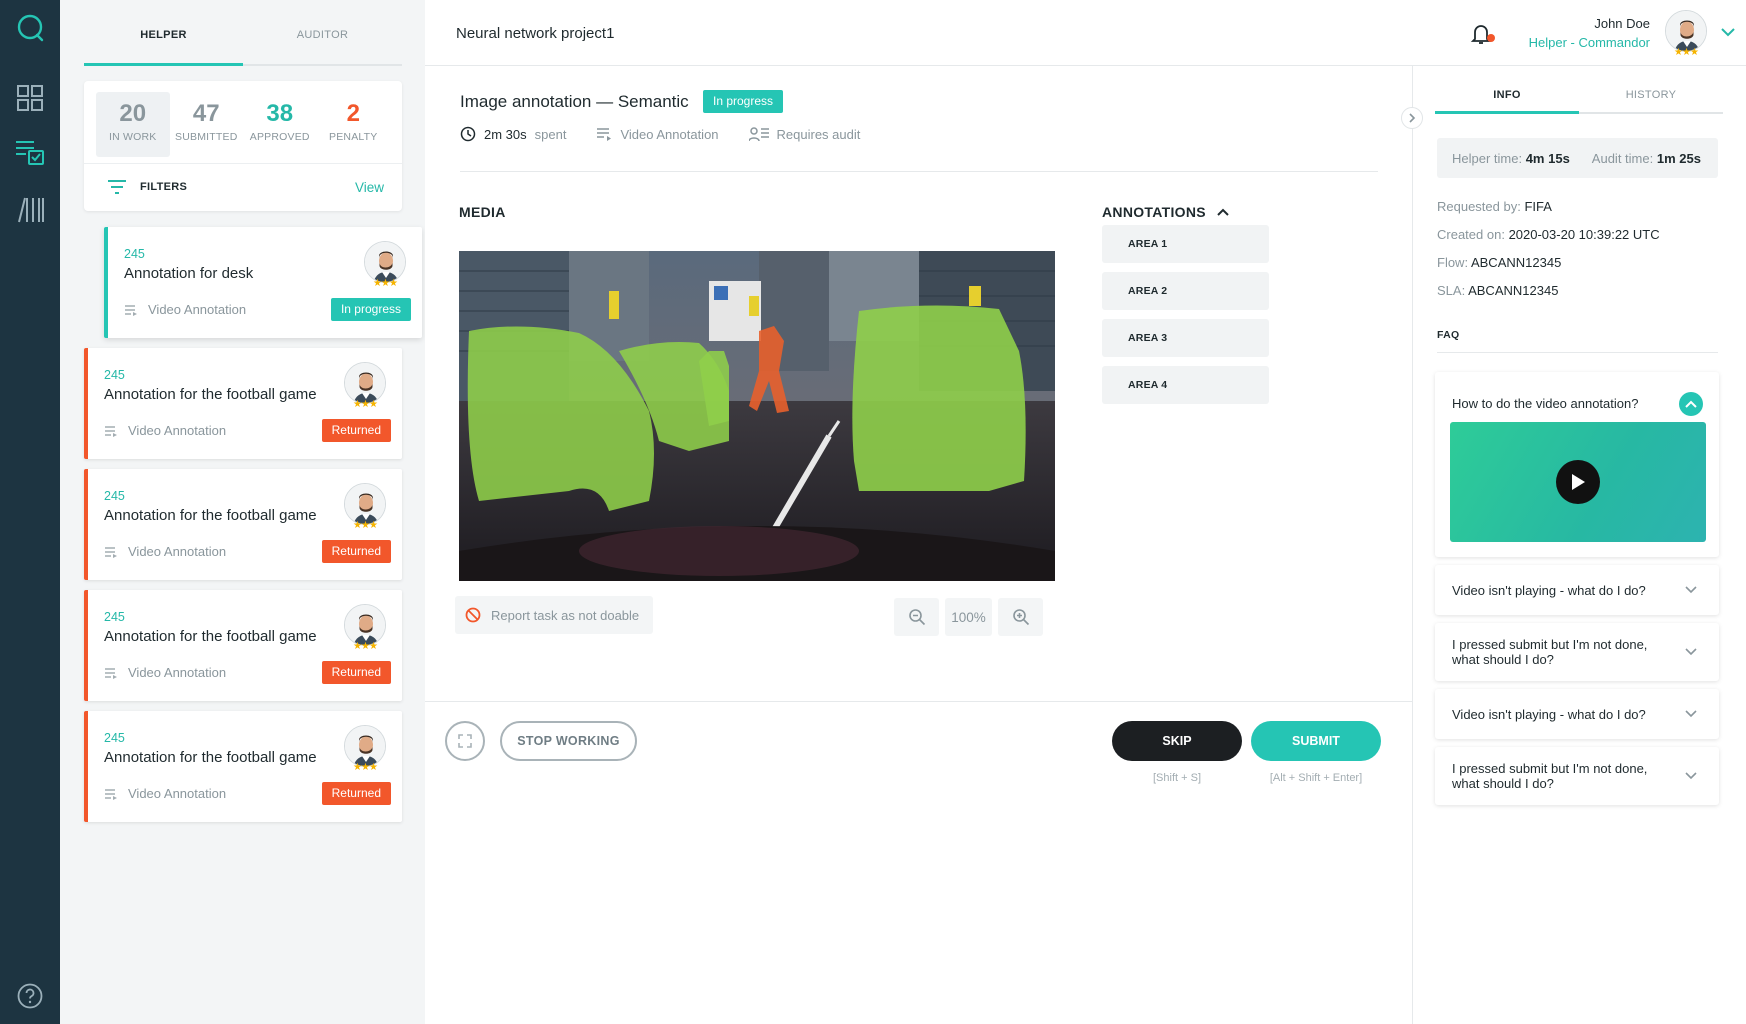  Describe the element at coordinates (30, 210) in the screenshot. I see `library-icon` at that location.